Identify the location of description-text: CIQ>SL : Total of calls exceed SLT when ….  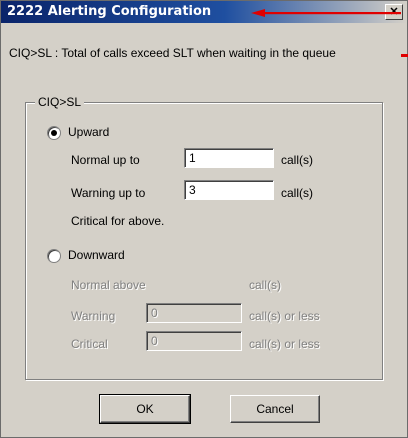
(172, 53).